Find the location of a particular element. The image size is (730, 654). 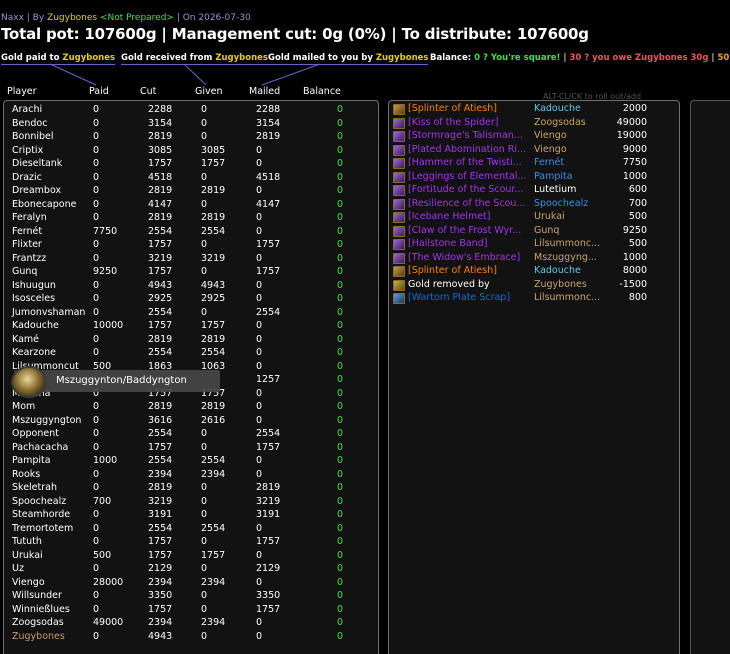

player-mailed: 4518 is located at coordinates (268, 177).